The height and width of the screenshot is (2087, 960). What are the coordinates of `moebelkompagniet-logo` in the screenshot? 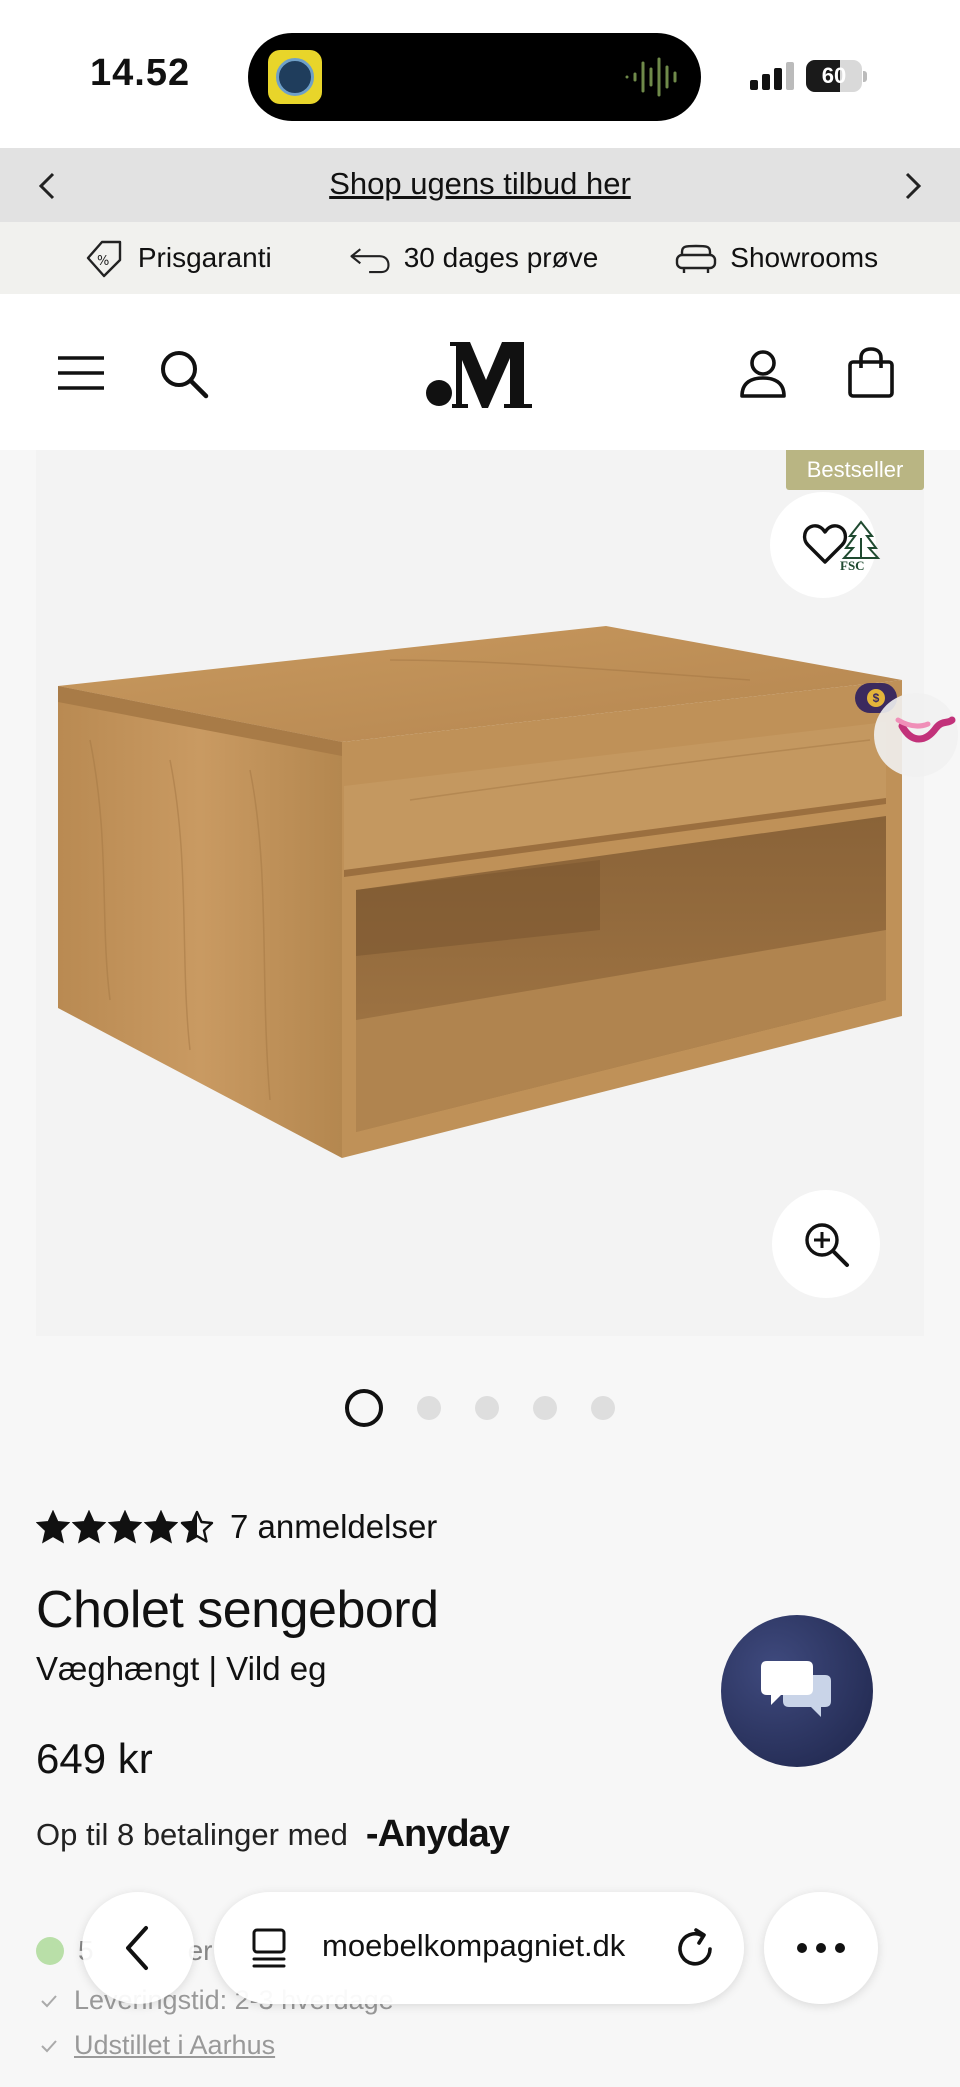 It's located at (480, 370).